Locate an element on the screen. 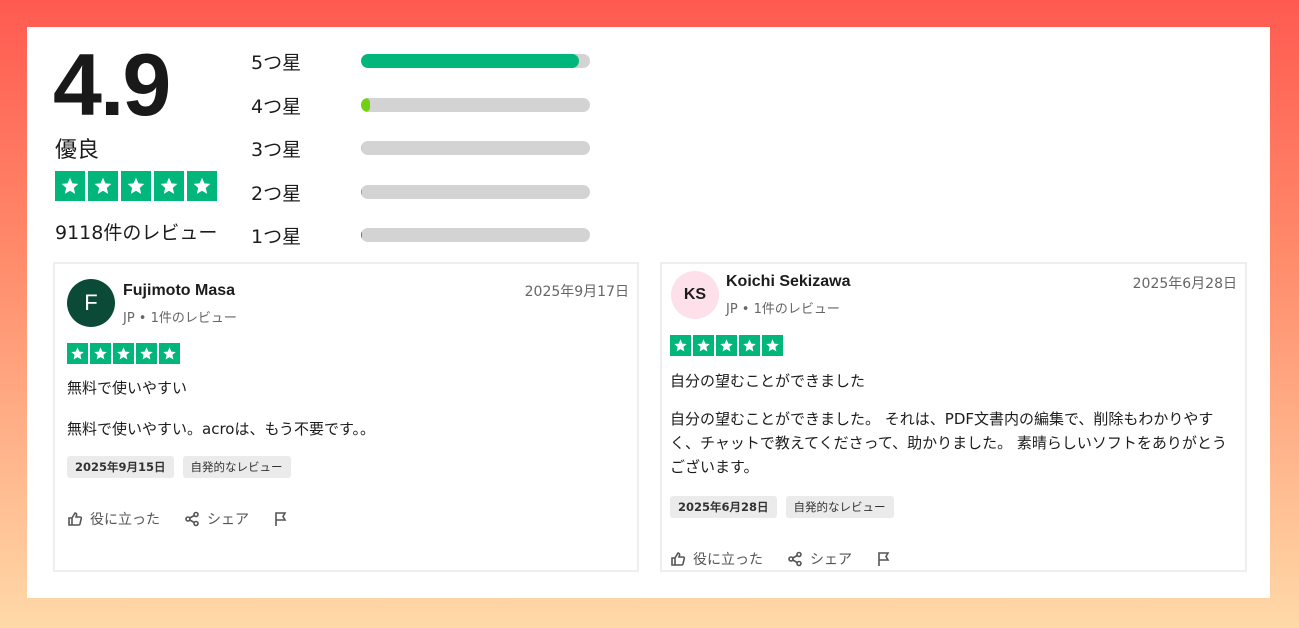 The height and width of the screenshot is (628, 1299). reviewer-name: Koichi Sekizawa is located at coordinates (788, 282).